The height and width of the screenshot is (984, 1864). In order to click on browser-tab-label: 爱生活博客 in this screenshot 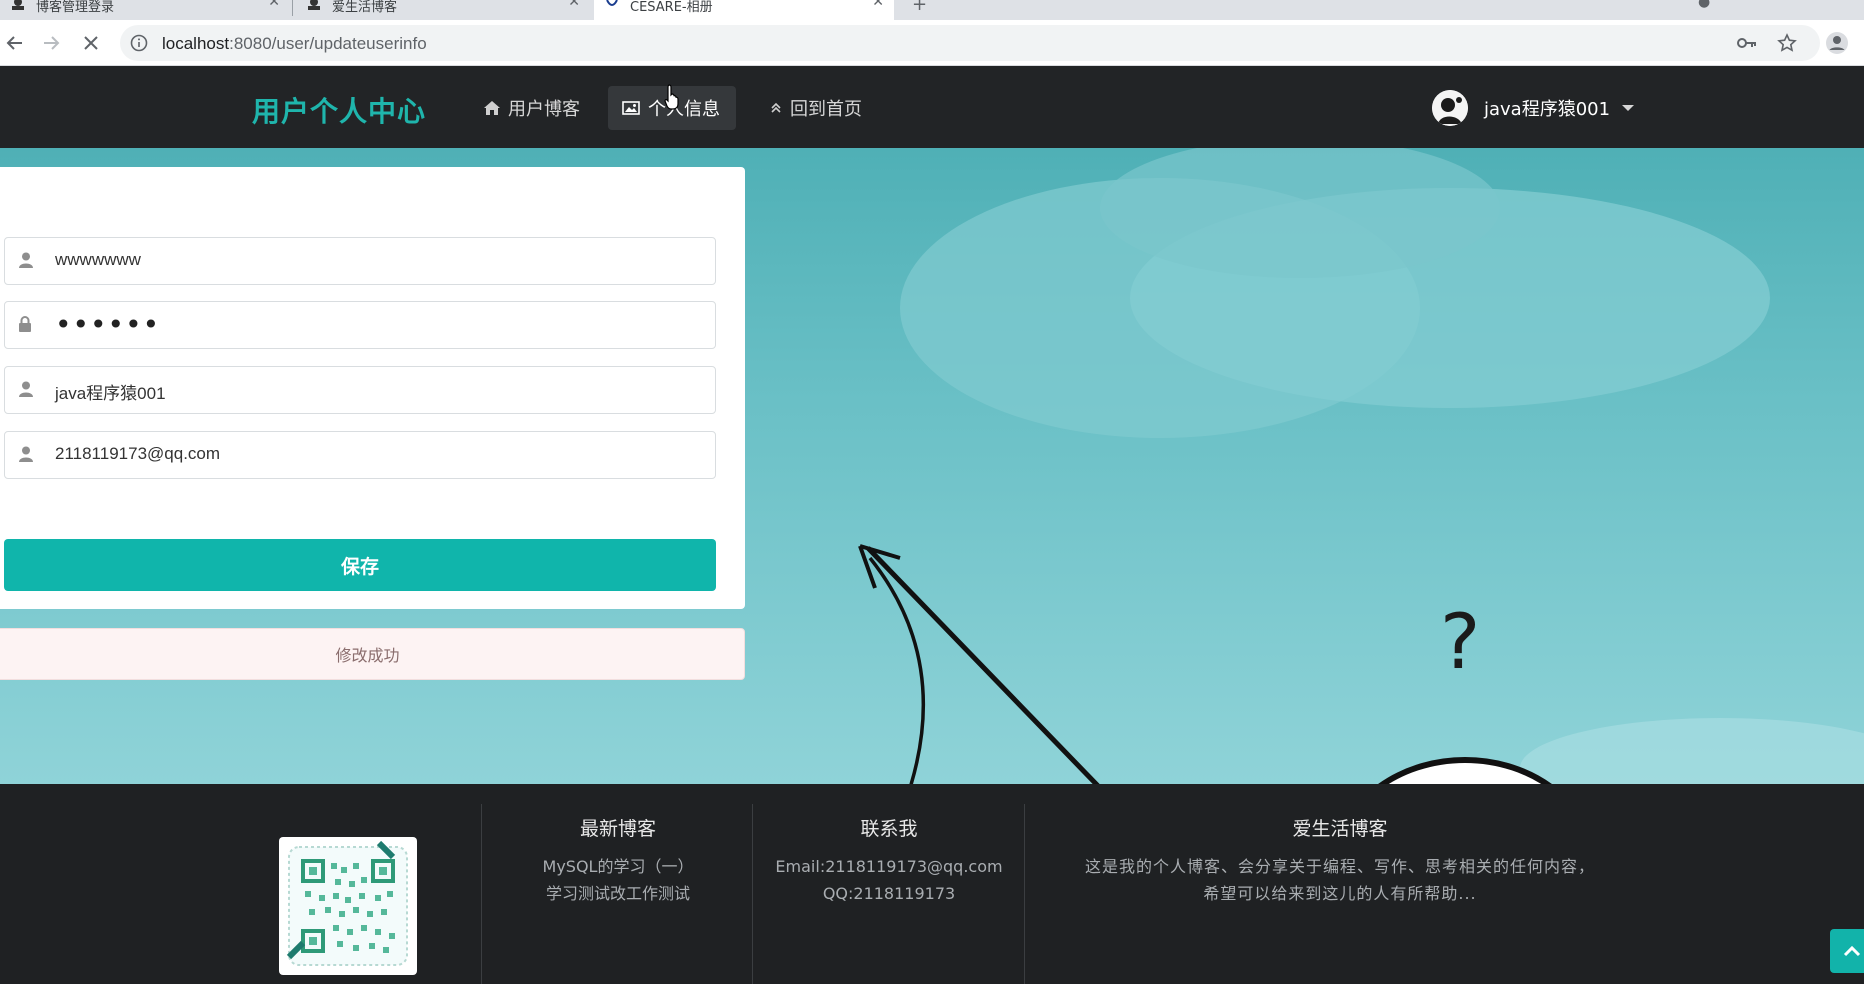, I will do `click(365, 7)`.